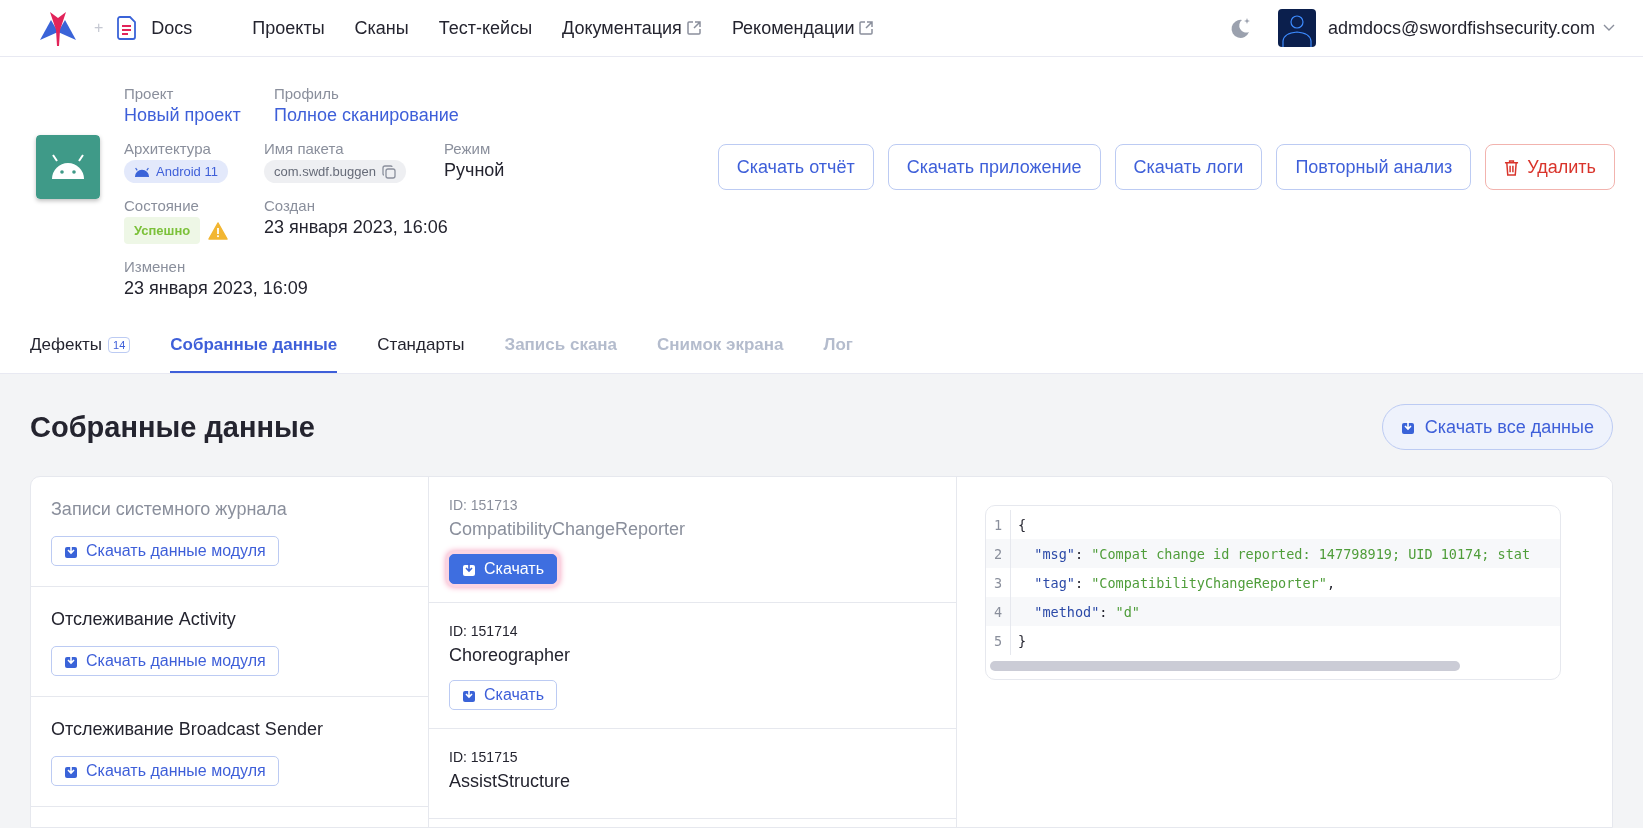  What do you see at coordinates (162, 230) in the screenshot?
I see `status-badge: Успешно` at bounding box center [162, 230].